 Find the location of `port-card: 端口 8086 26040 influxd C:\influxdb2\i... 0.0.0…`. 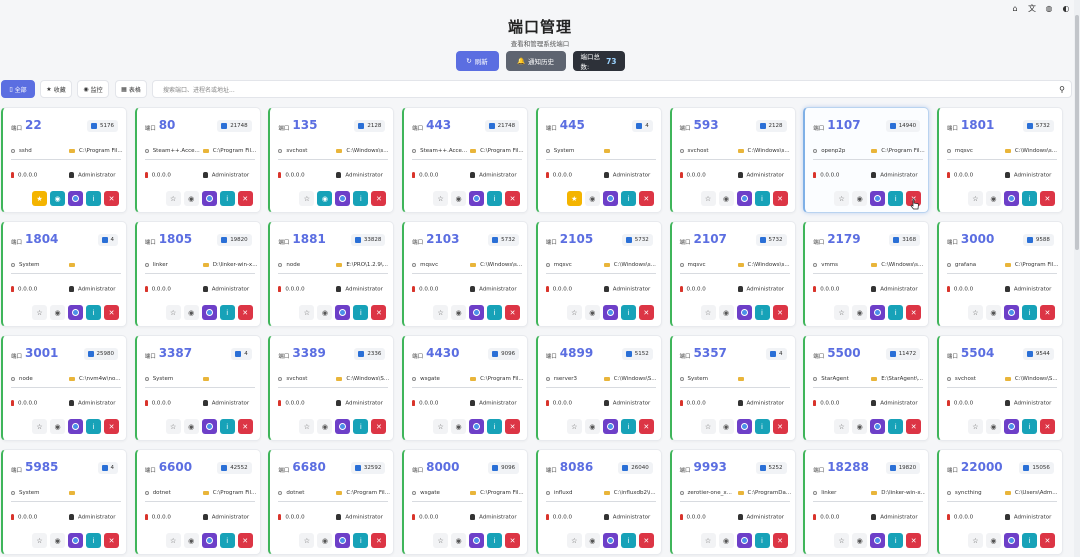

port-card: 端口 8086 26040 influxd C:\influxdb2\i... 0.0.0… is located at coordinates (598, 502).